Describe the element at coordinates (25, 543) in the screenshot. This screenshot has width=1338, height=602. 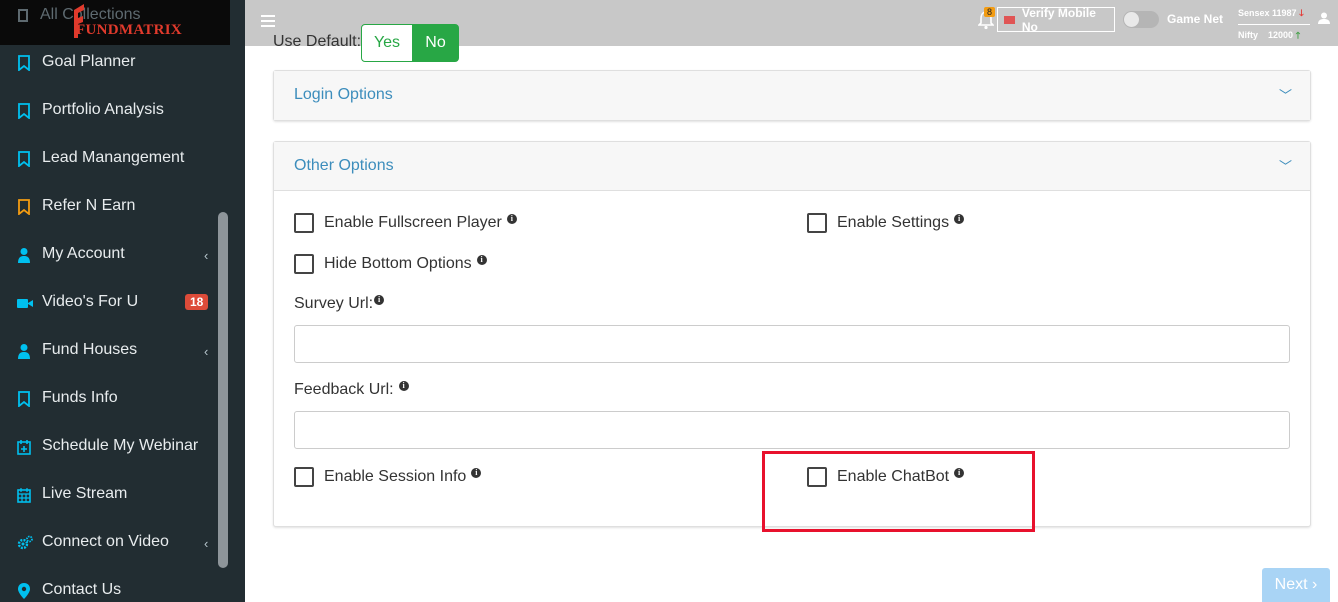
I see `gears-icon` at that location.